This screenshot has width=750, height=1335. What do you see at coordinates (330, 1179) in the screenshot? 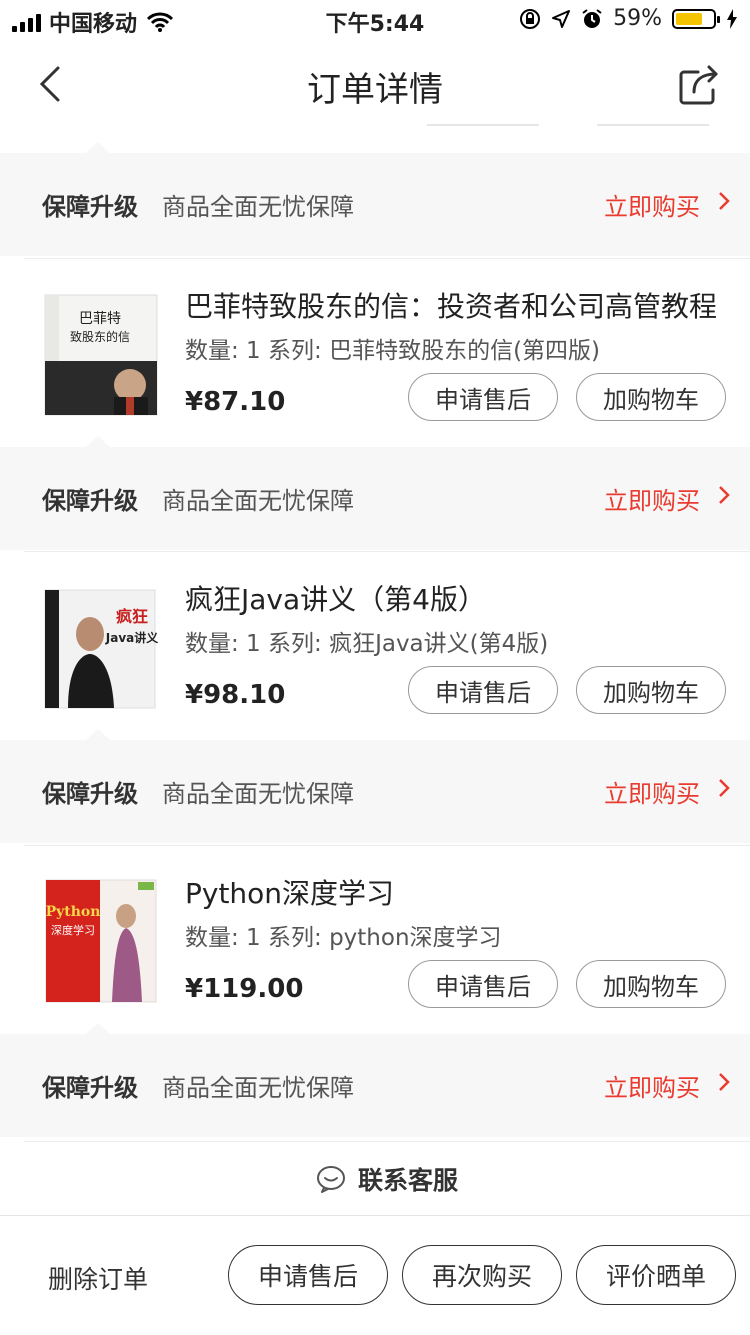
I see `chat-icon` at bounding box center [330, 1179].